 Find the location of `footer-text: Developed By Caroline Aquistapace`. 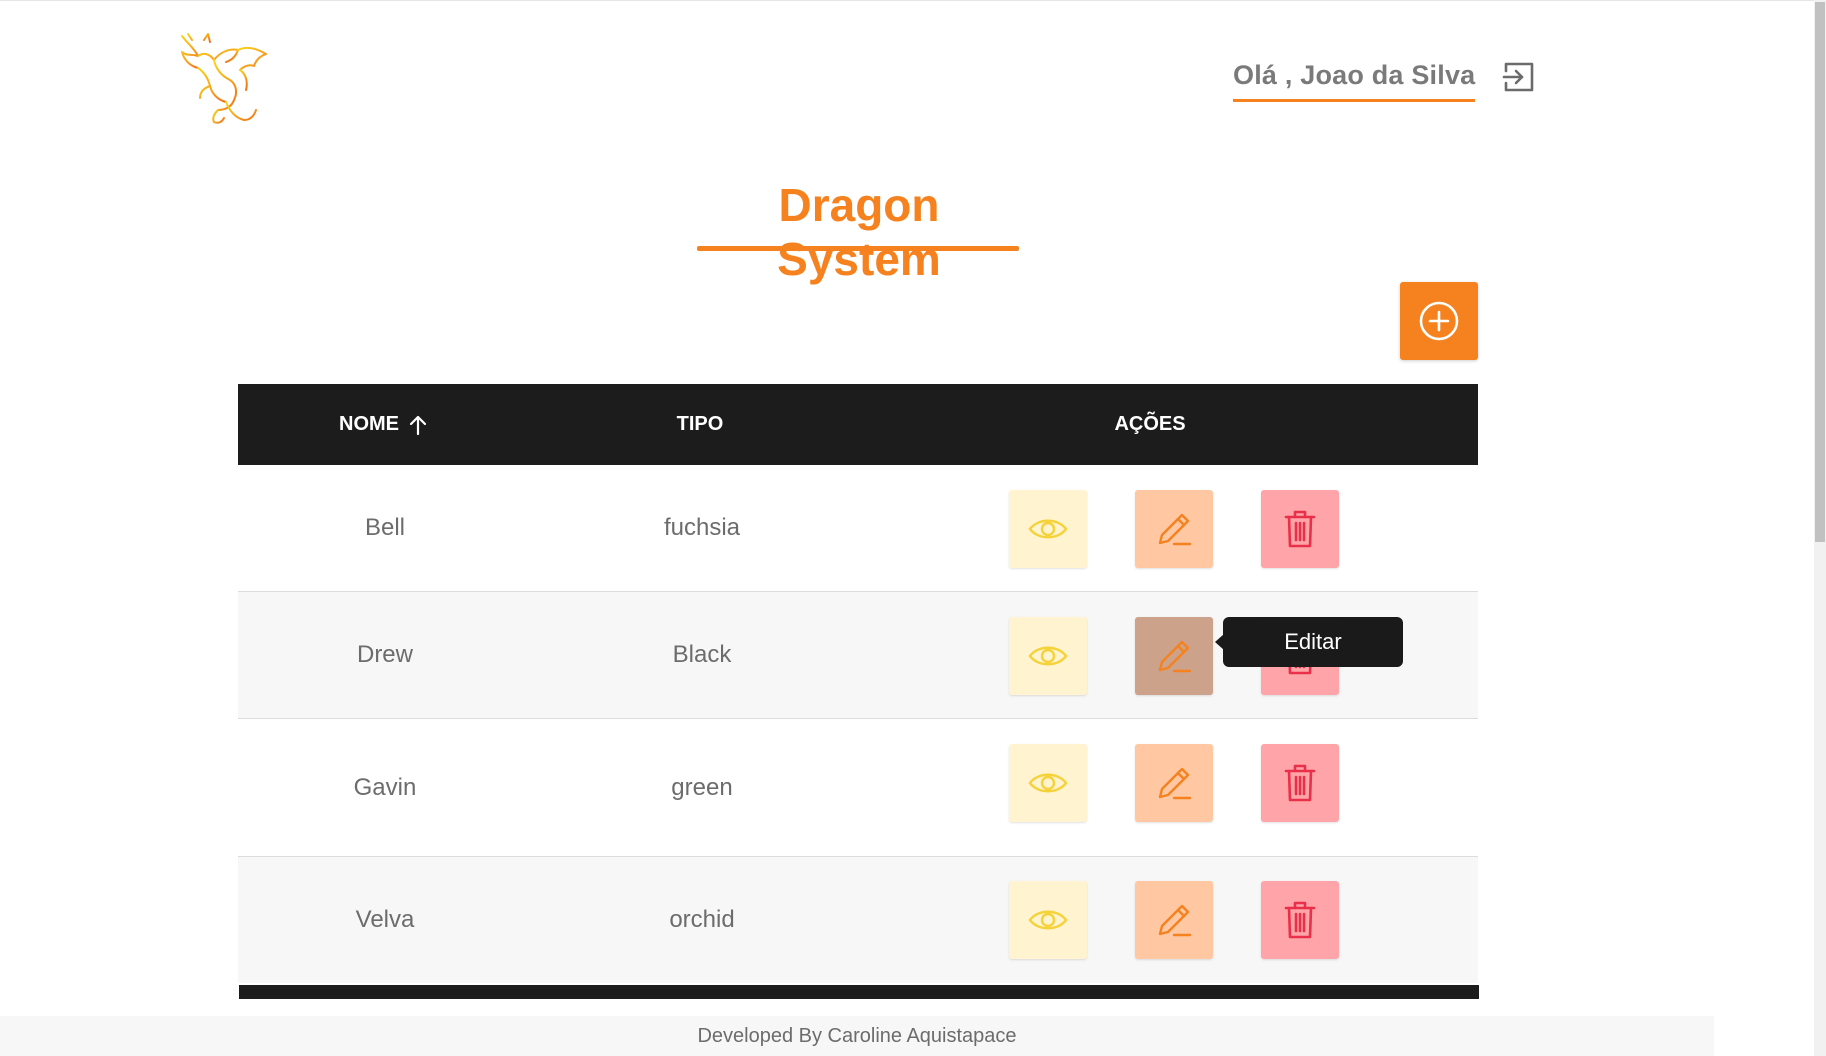

footer-text: Developed By Caroline Aquistapace is located at coordinates (857, 1035).